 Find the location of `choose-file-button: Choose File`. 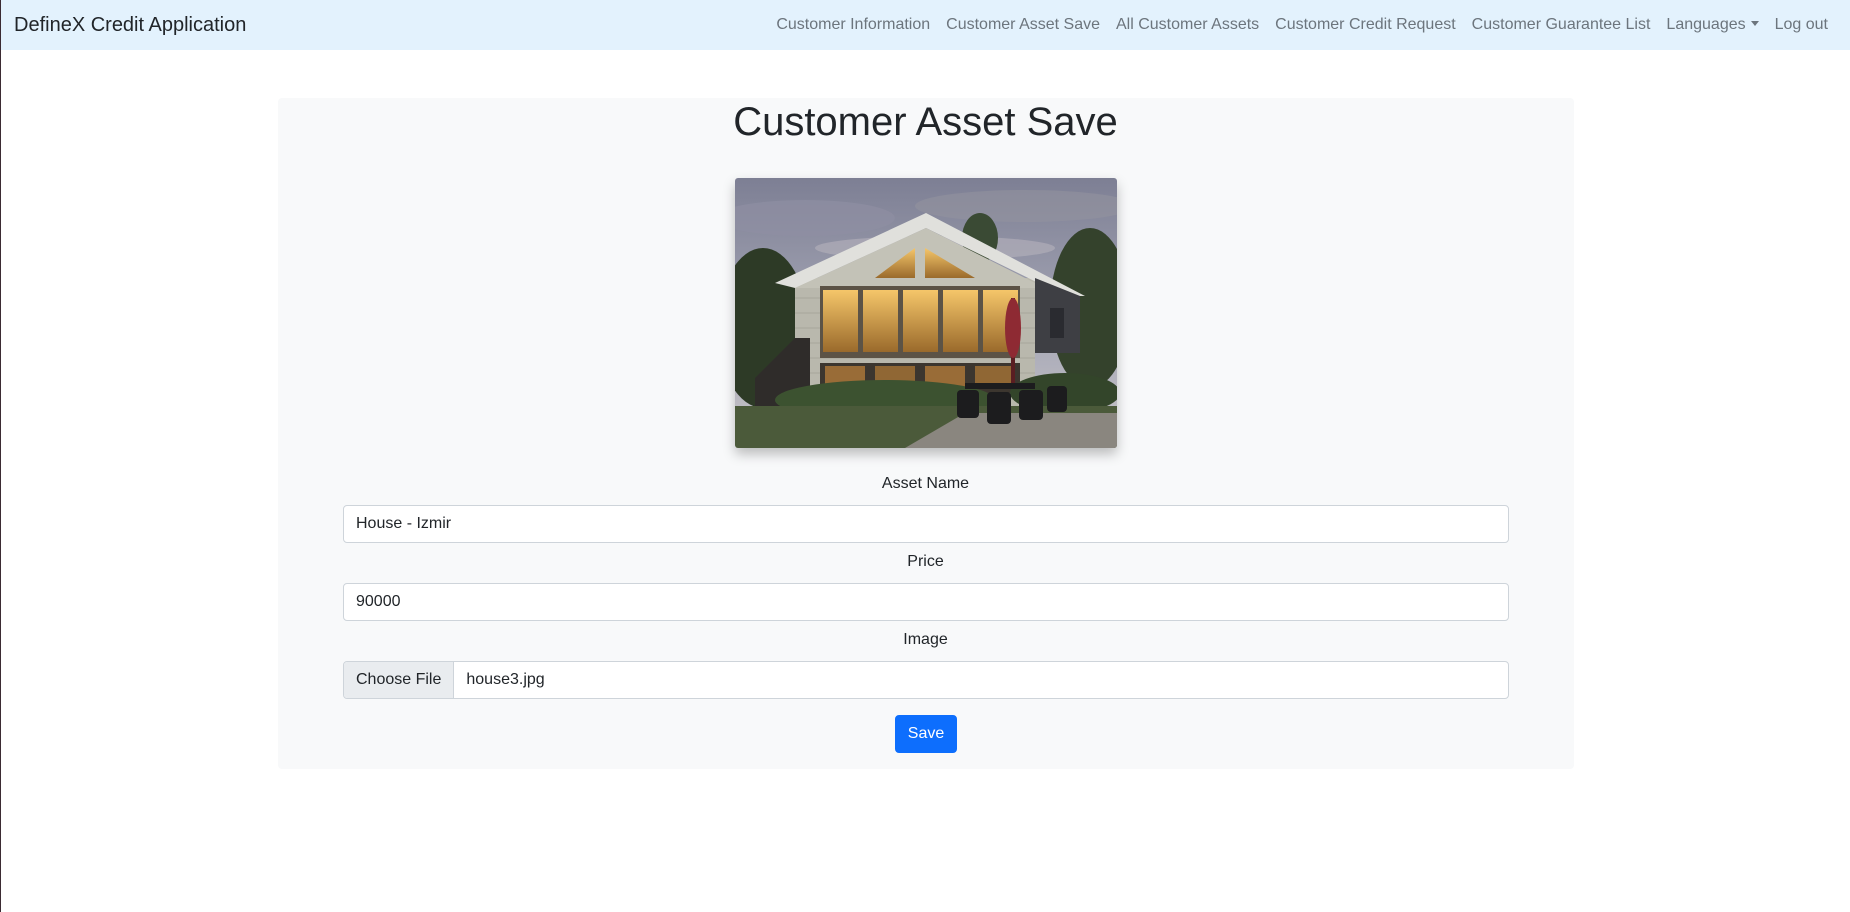

choose-file-button: Choose File is located at coordinates (399, 680).